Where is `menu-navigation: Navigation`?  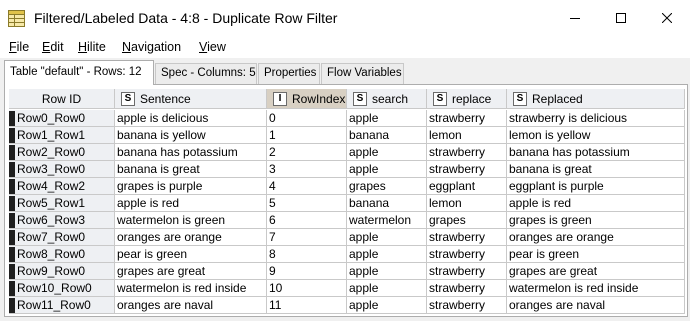
menu-navigation: Navigation is located at coordinates (151, 47).